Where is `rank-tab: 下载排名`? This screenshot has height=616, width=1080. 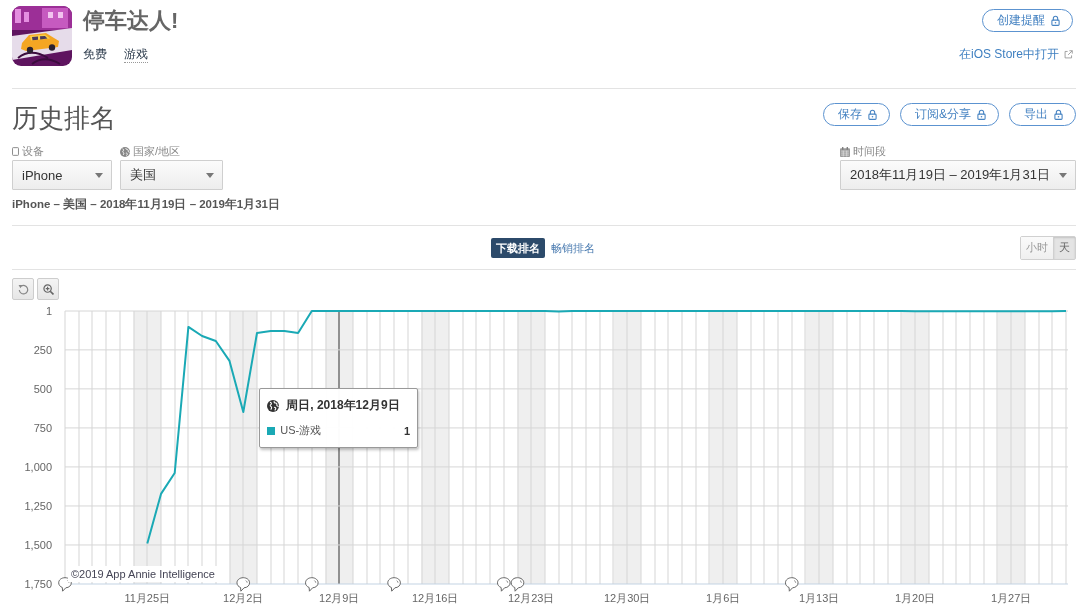 rank-tab: 下载排名 is located at coordinates (518, 247).